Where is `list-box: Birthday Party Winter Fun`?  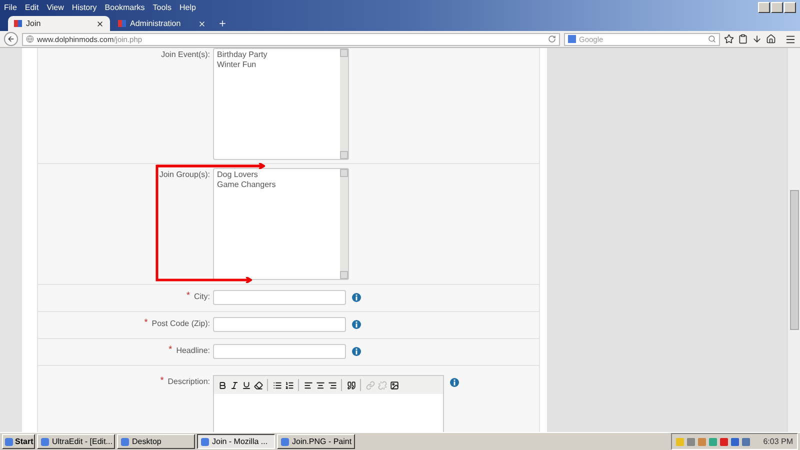
list-box: Birthday Party Winter Fun is located at coordinates (281, 104).